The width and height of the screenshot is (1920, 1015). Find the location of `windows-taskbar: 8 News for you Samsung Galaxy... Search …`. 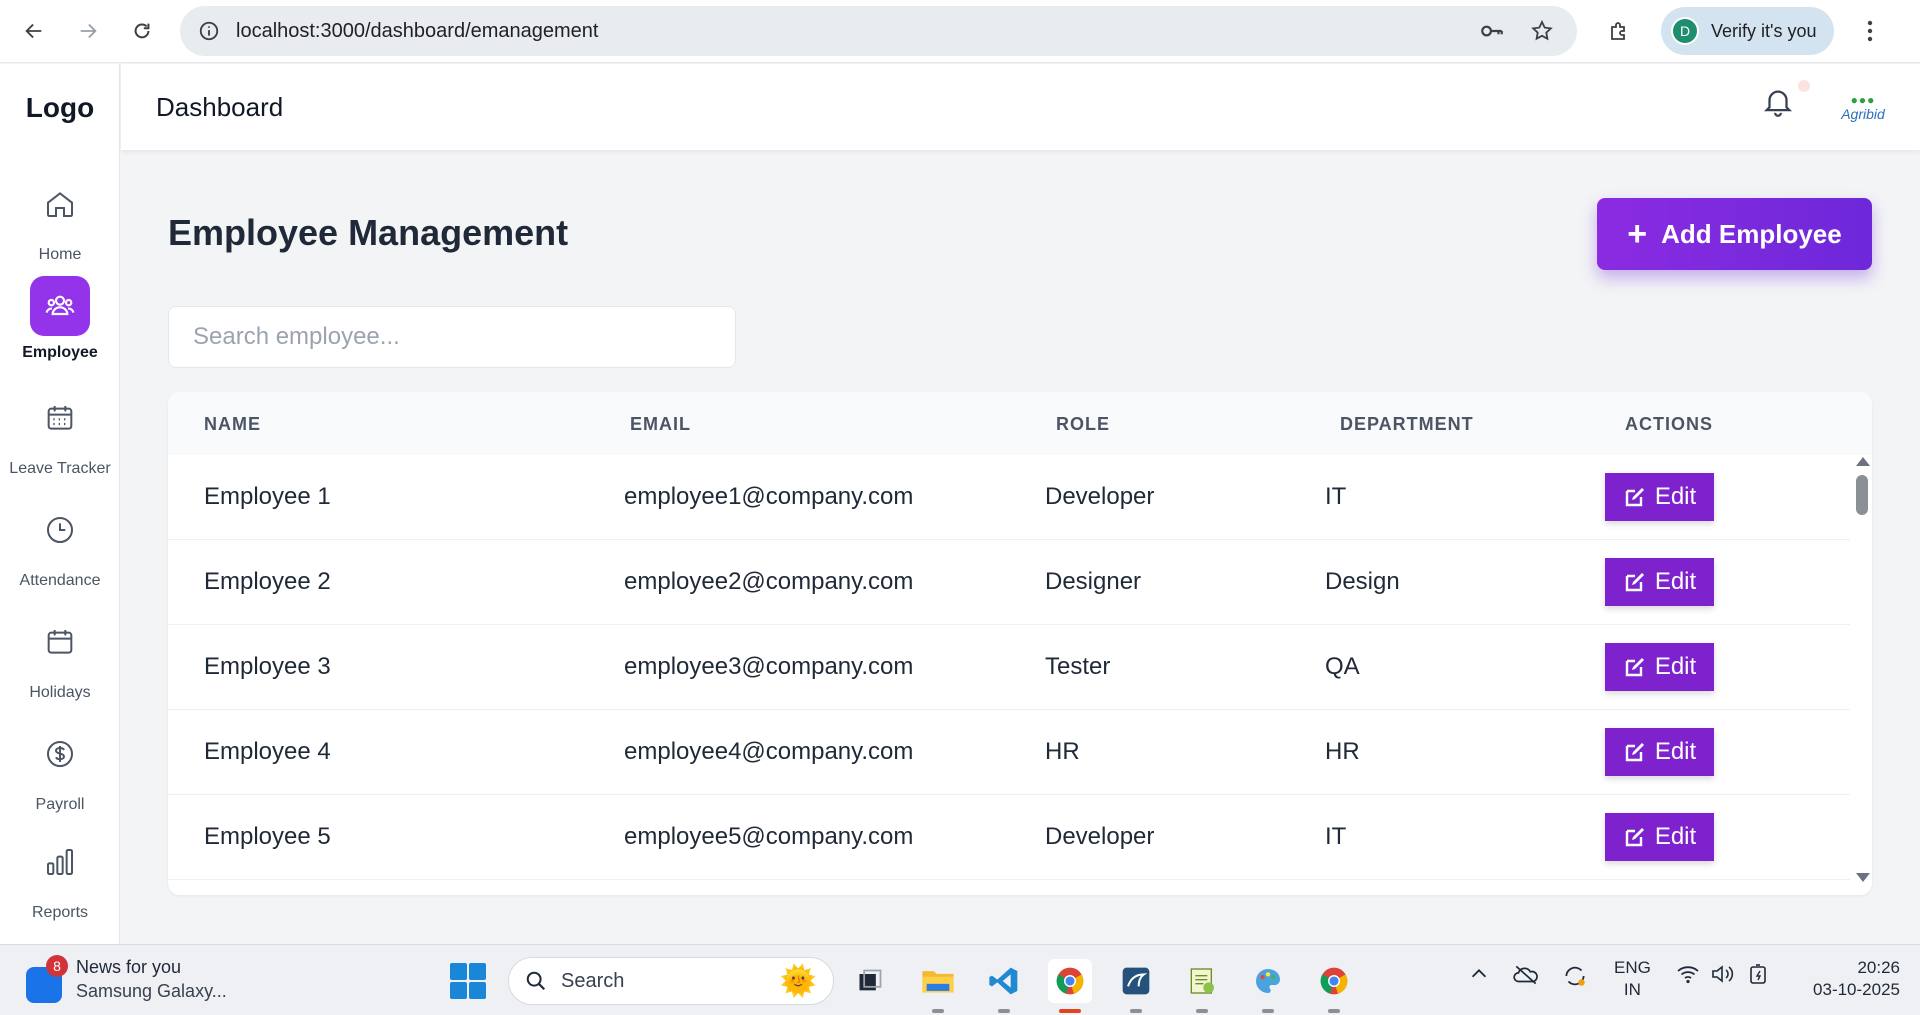

windows-taskbar: 8 News for you Samsung Galaxy... Search … is located at coordinates (960, 979).